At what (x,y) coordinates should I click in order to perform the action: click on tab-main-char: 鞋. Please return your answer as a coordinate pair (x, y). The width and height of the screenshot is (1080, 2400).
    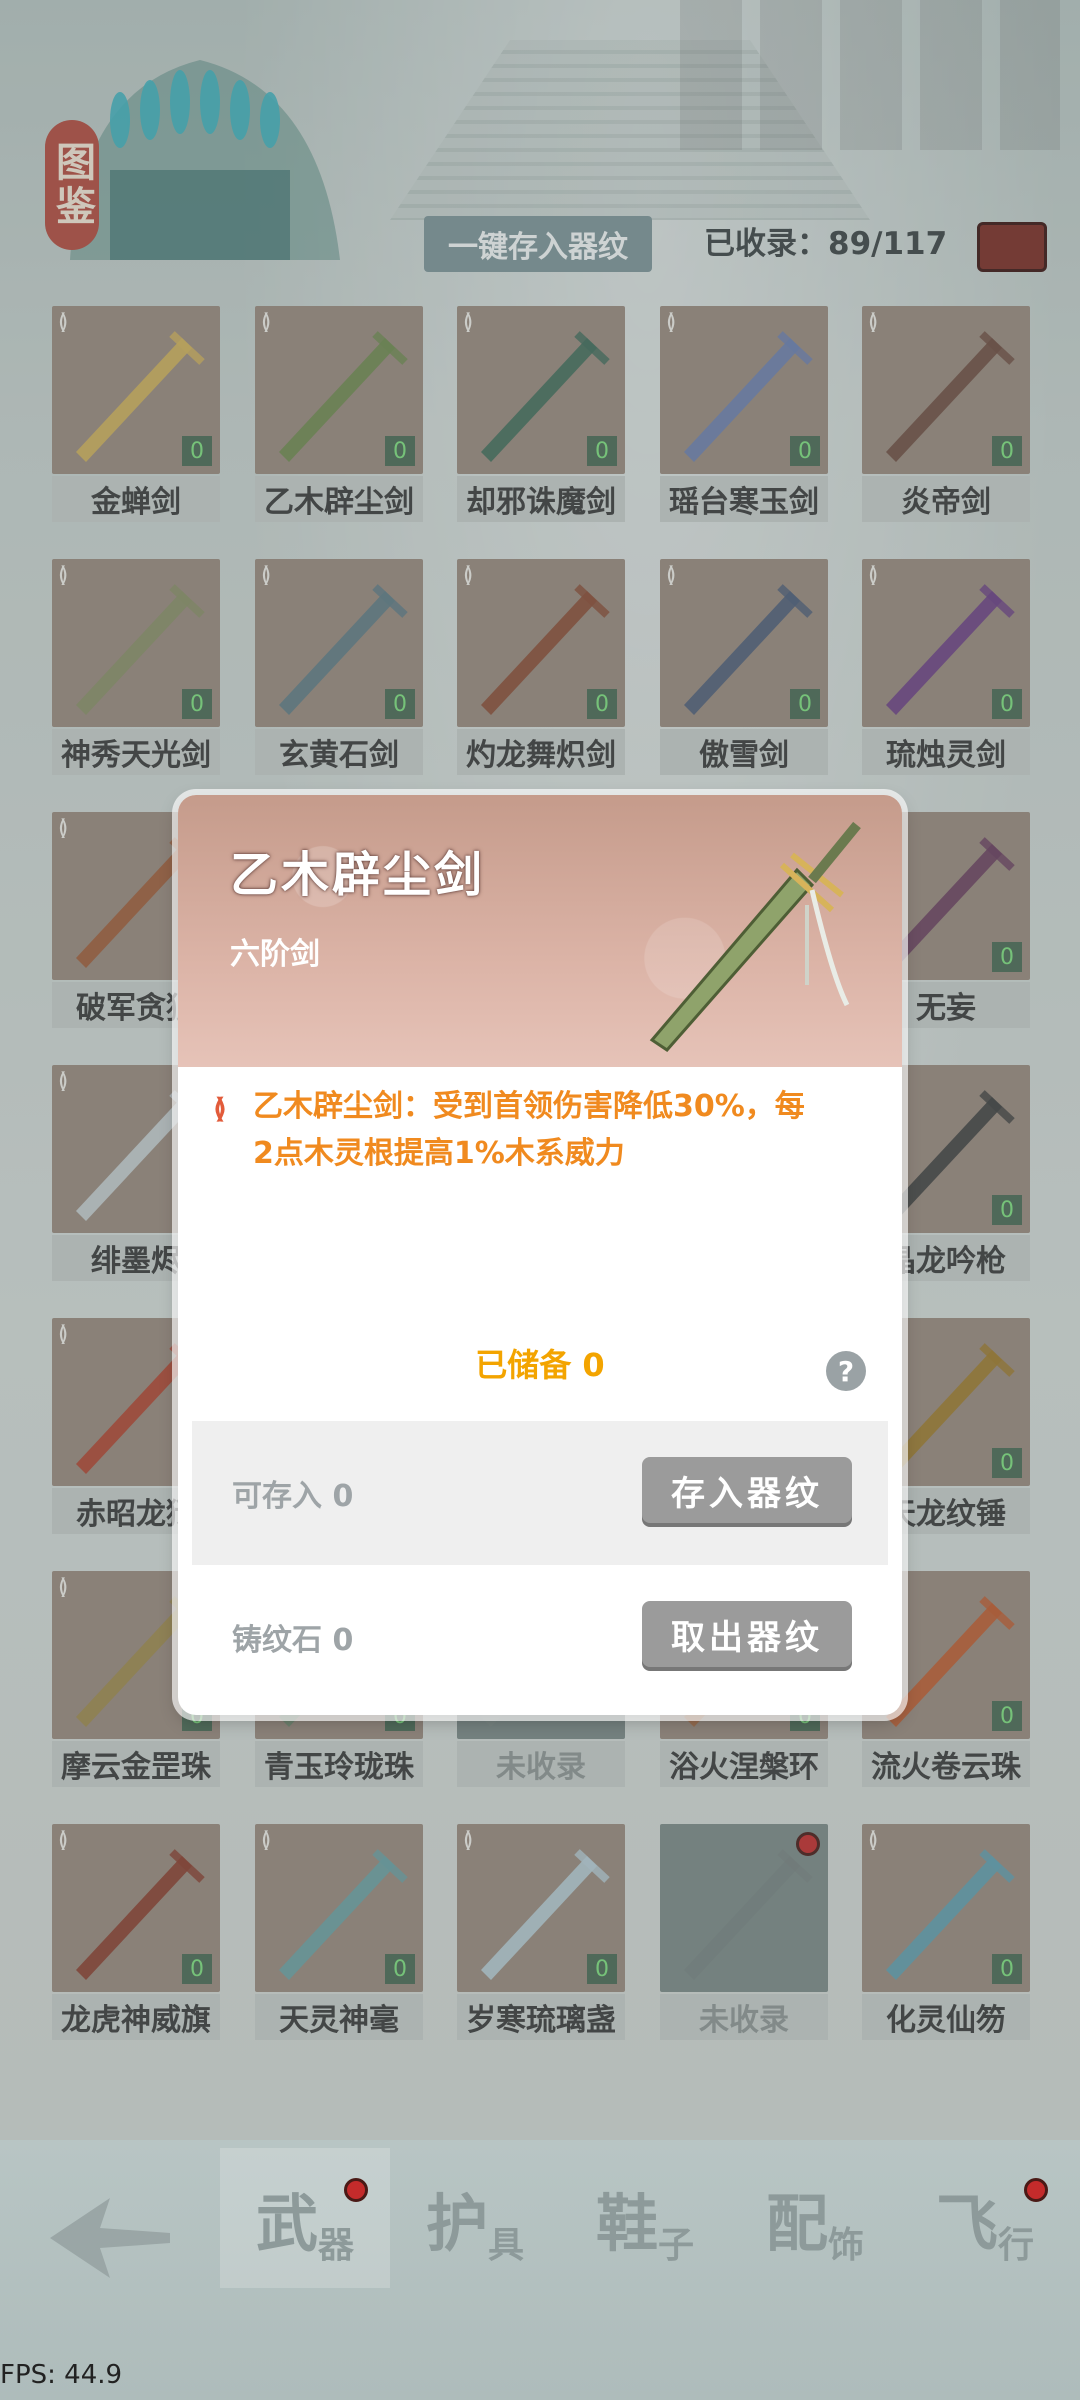
    Looking at the image, I should click on (626, 2223).